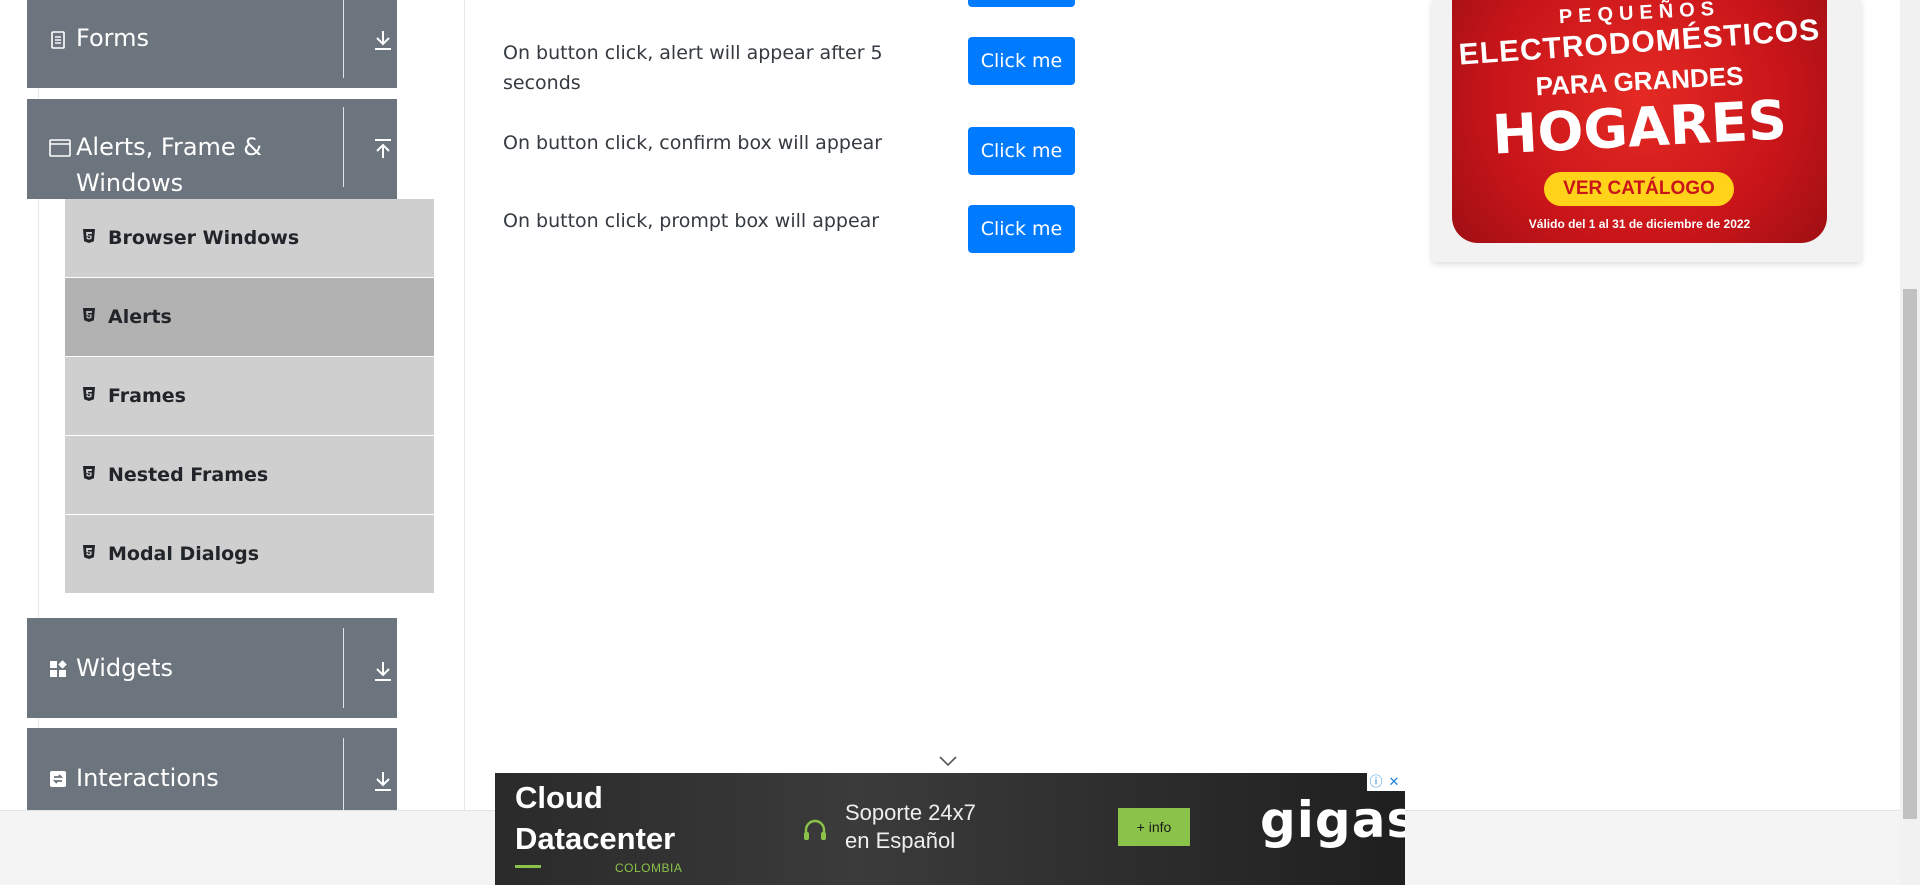 The width and height of the screenshot is (1920, 885). Describe the element at coordinates (147, 396) in the screenshot. I see `menu-item-label: Frames` at that location.